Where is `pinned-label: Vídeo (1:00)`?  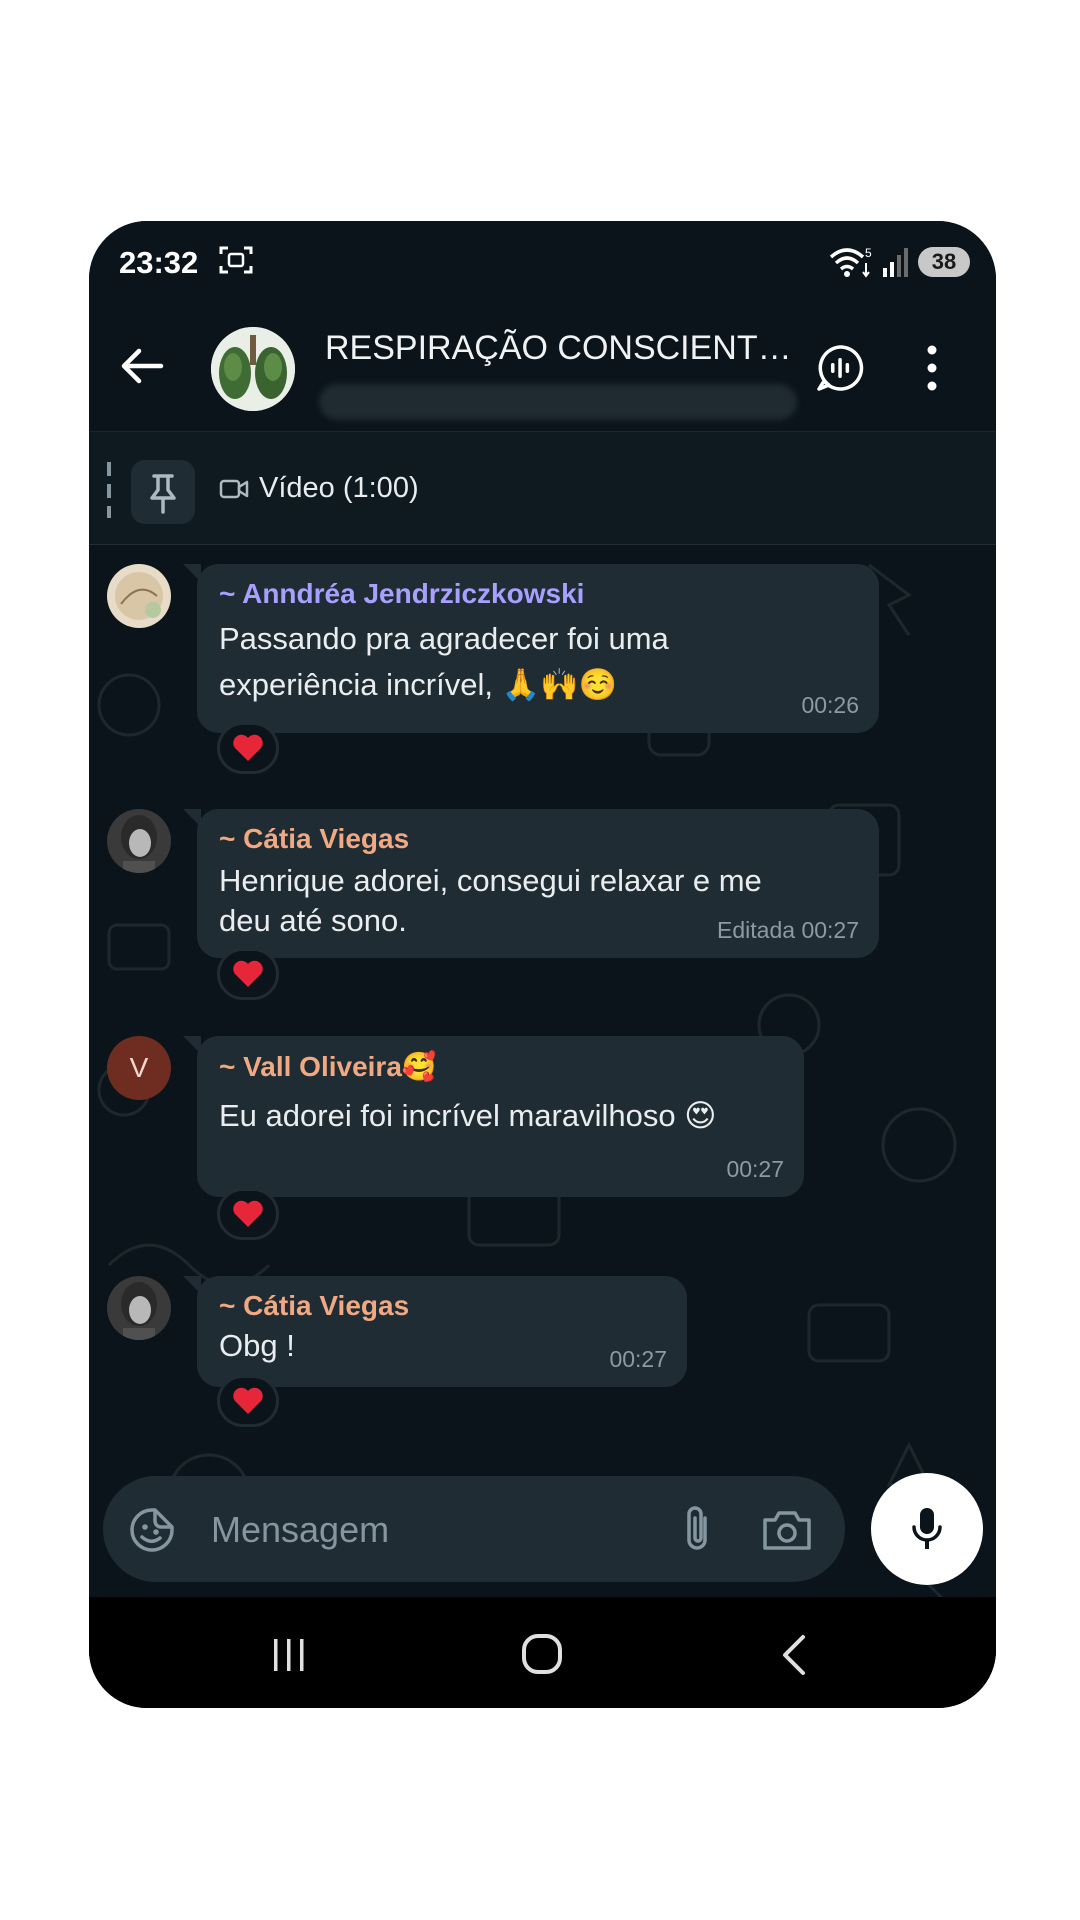
pinned-label: Vídeo (1:00) is located at coordinates (339, 488).